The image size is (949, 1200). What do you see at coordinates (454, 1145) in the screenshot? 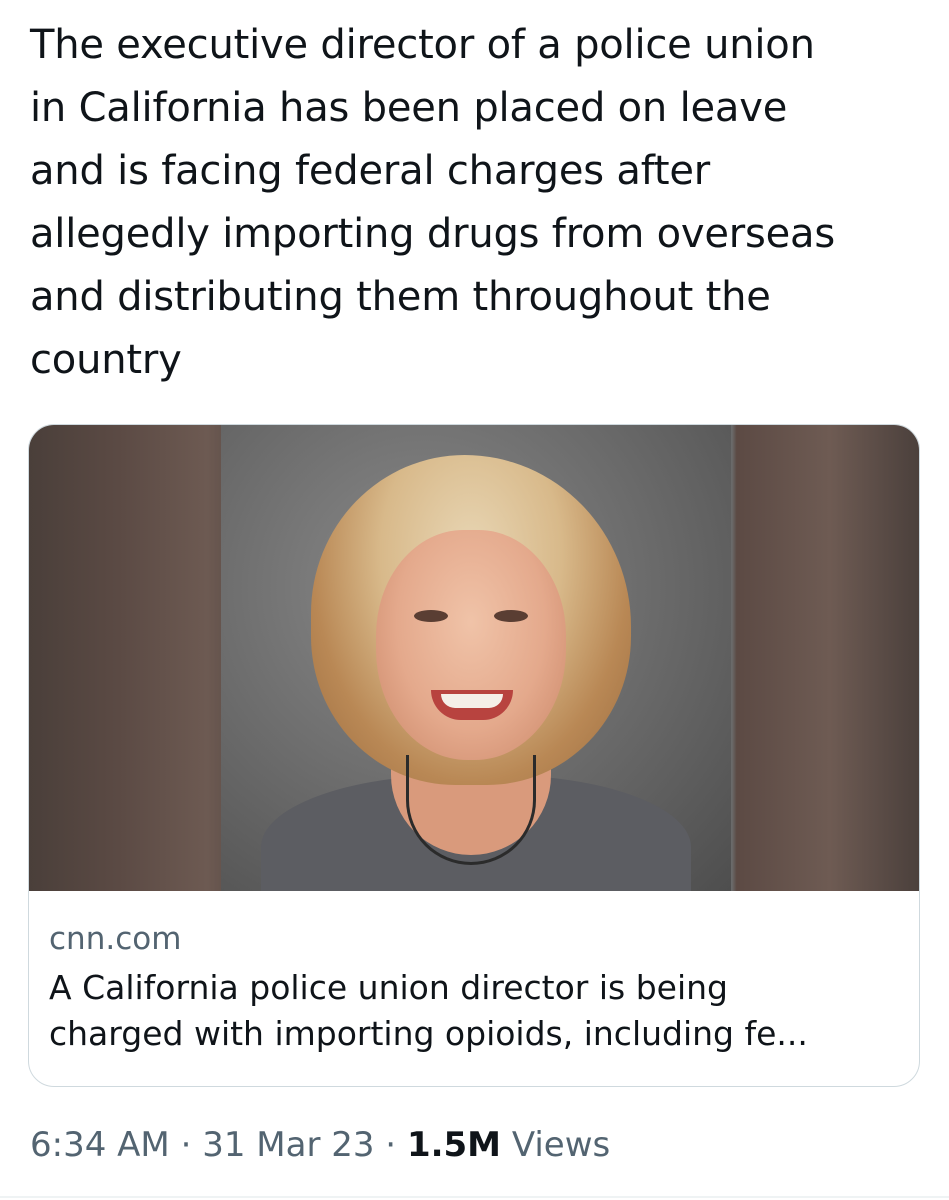
I see `views-count: 1.5M` at bounding box center [454, 1145].